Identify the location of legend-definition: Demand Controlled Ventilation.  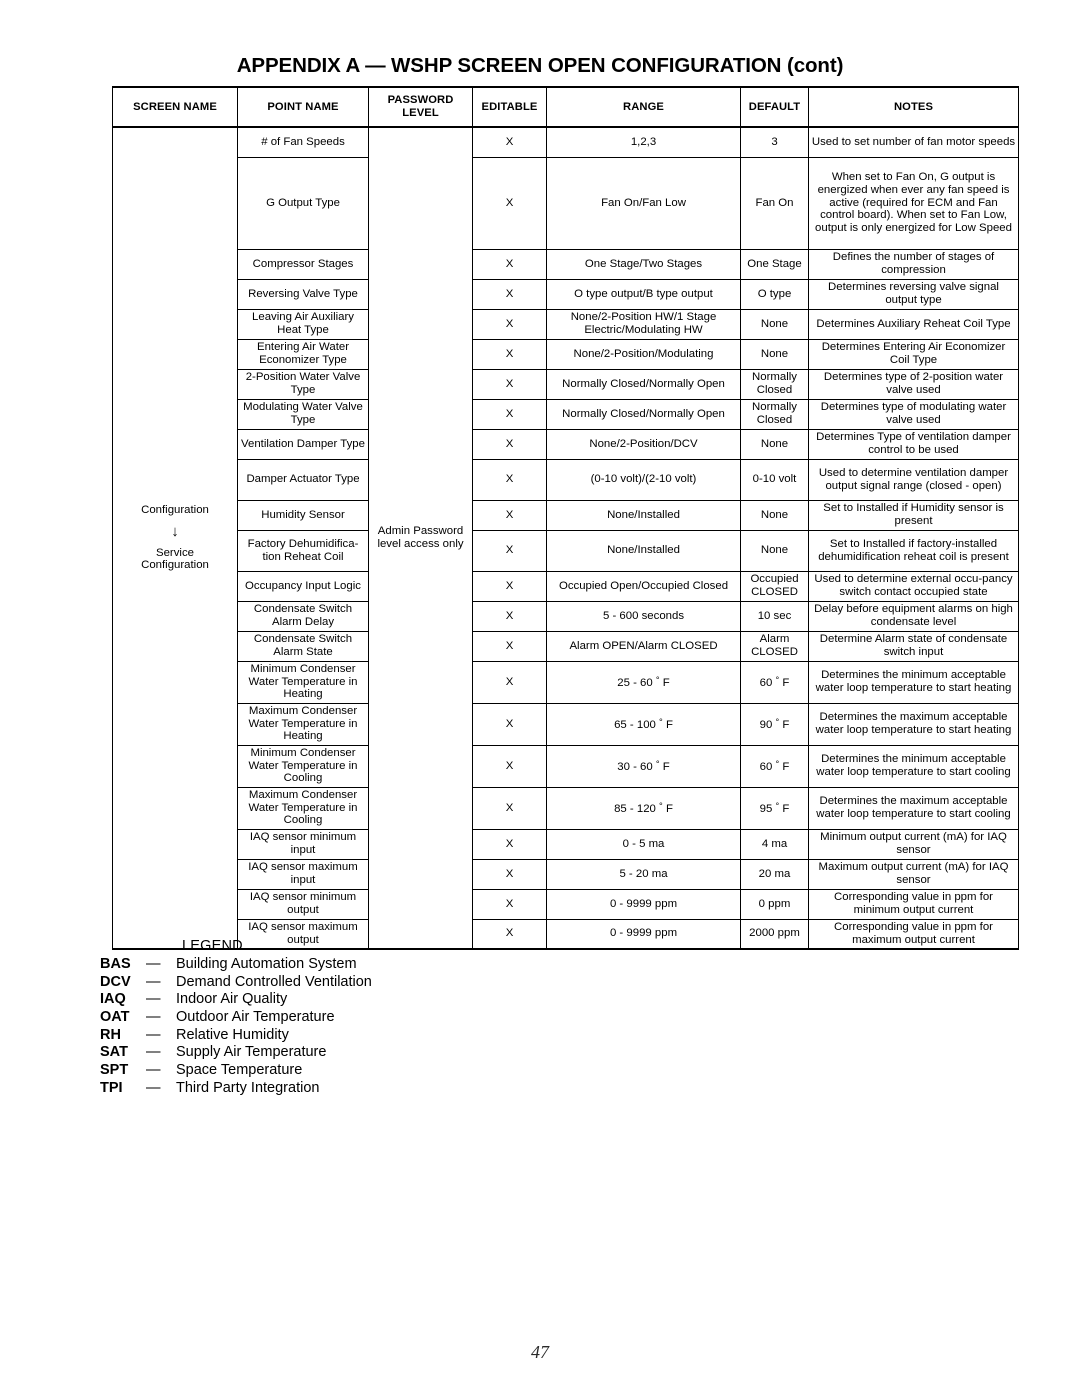
(274, 981).